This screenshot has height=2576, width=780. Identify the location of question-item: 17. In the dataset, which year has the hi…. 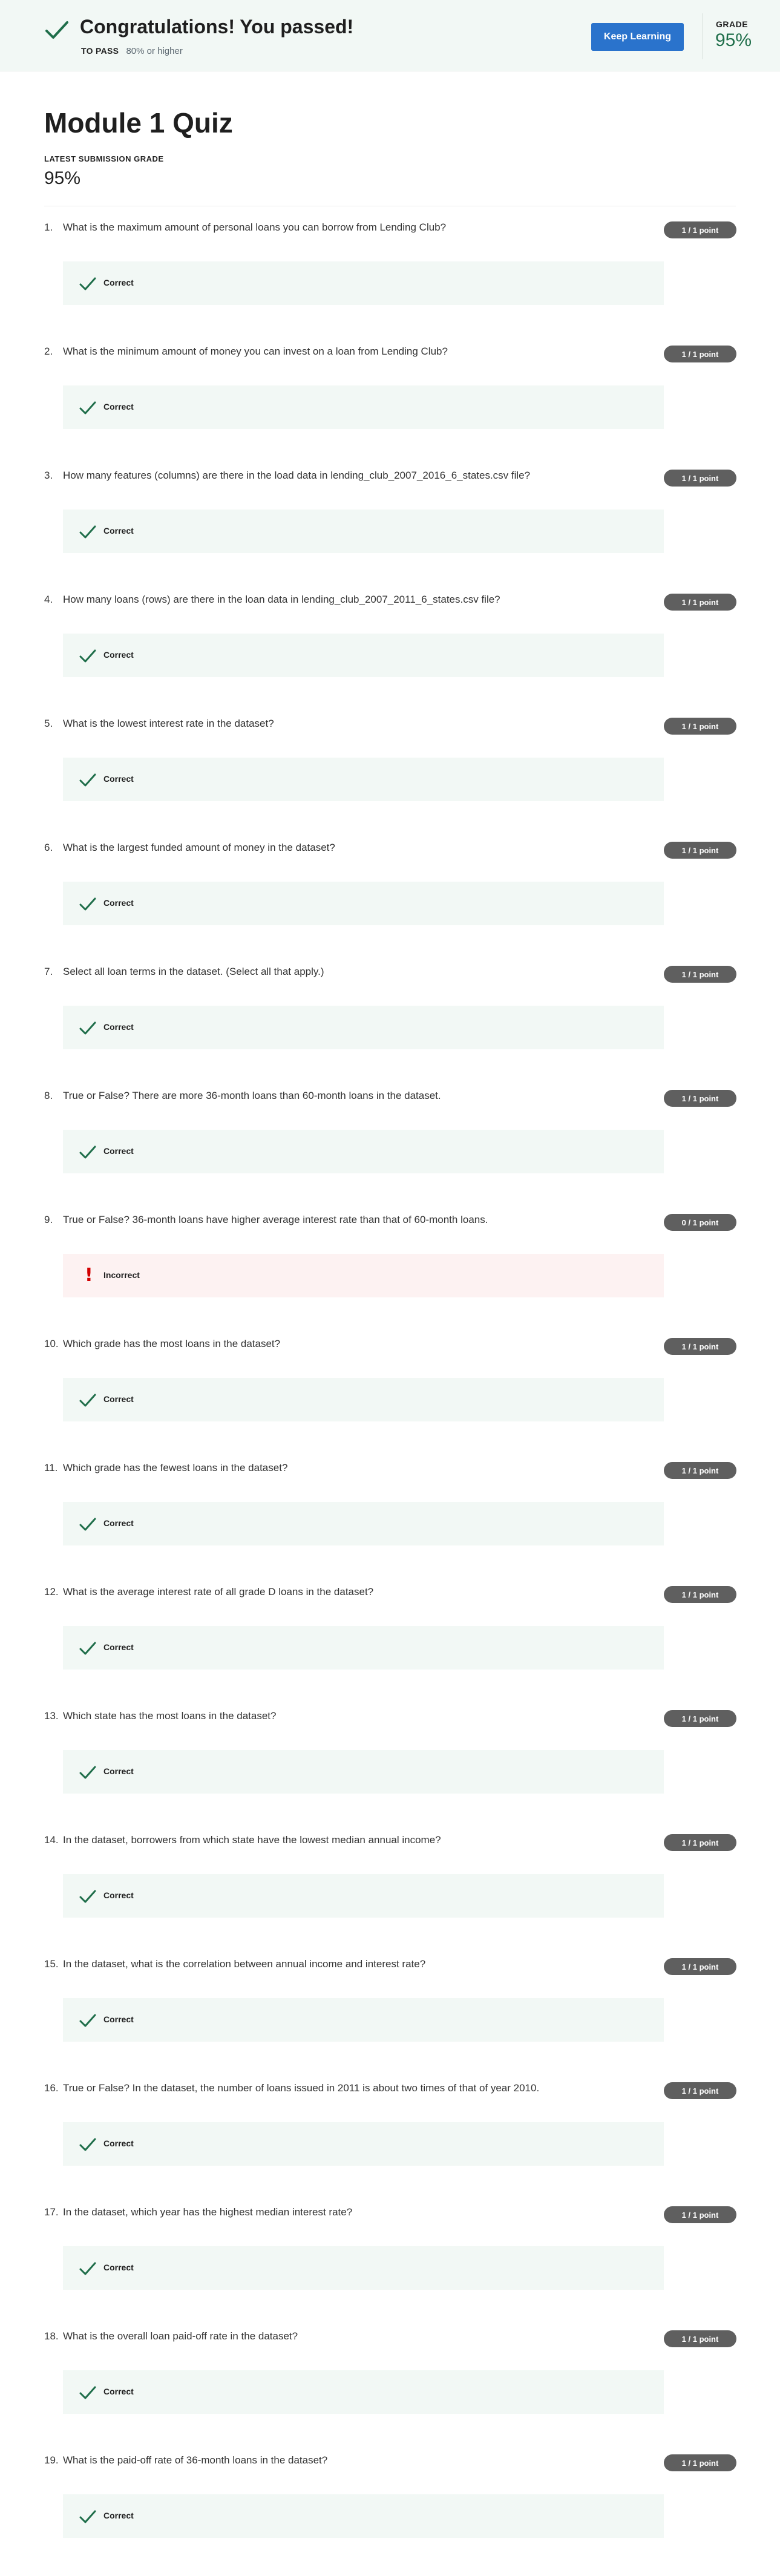
(390, 2266).